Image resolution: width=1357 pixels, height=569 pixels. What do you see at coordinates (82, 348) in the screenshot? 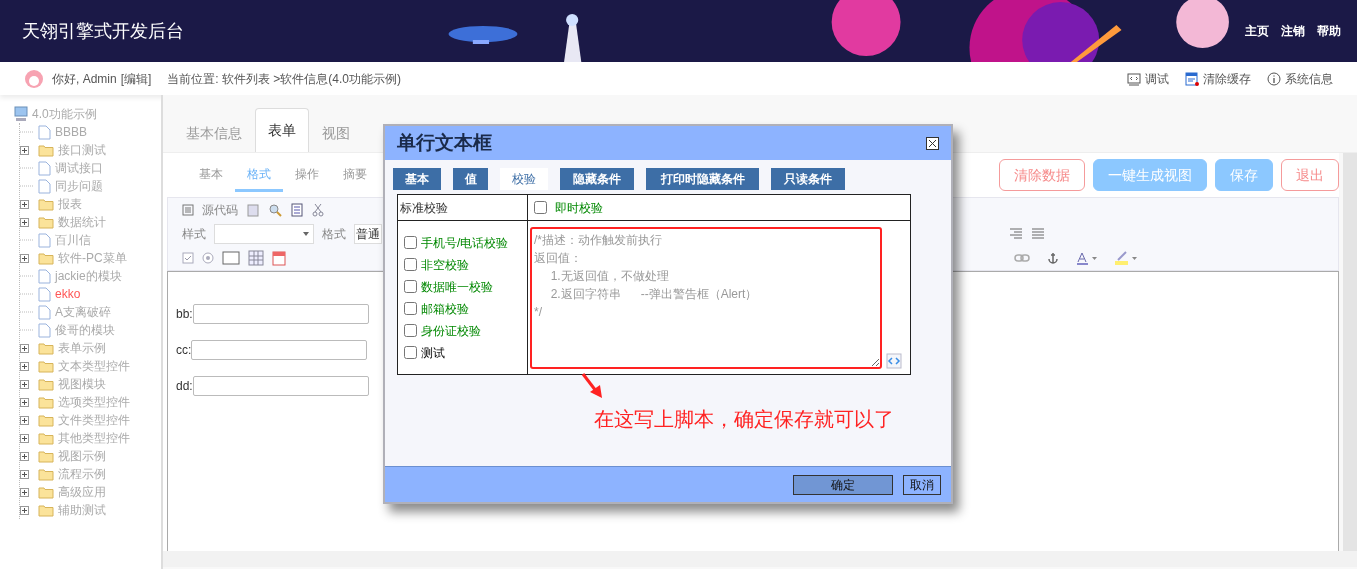
I see `tree-item: 表单示例` at bounding box center [82, 348].